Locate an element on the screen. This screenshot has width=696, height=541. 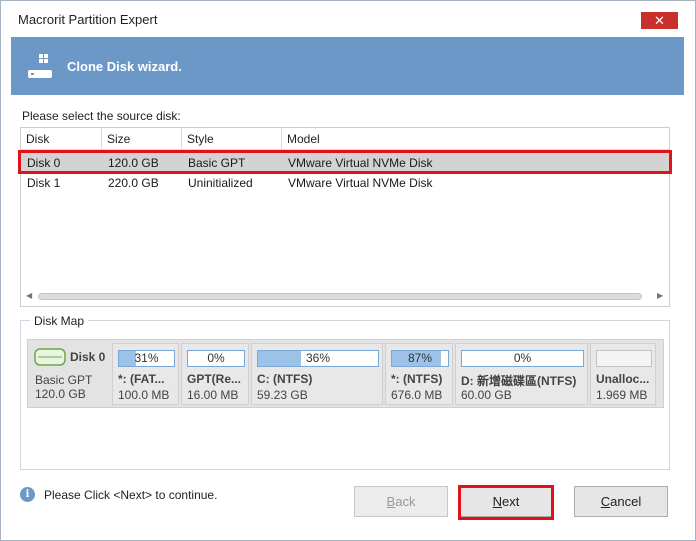
size-cell: 220.0 GB is located at coordinates (133, 183).